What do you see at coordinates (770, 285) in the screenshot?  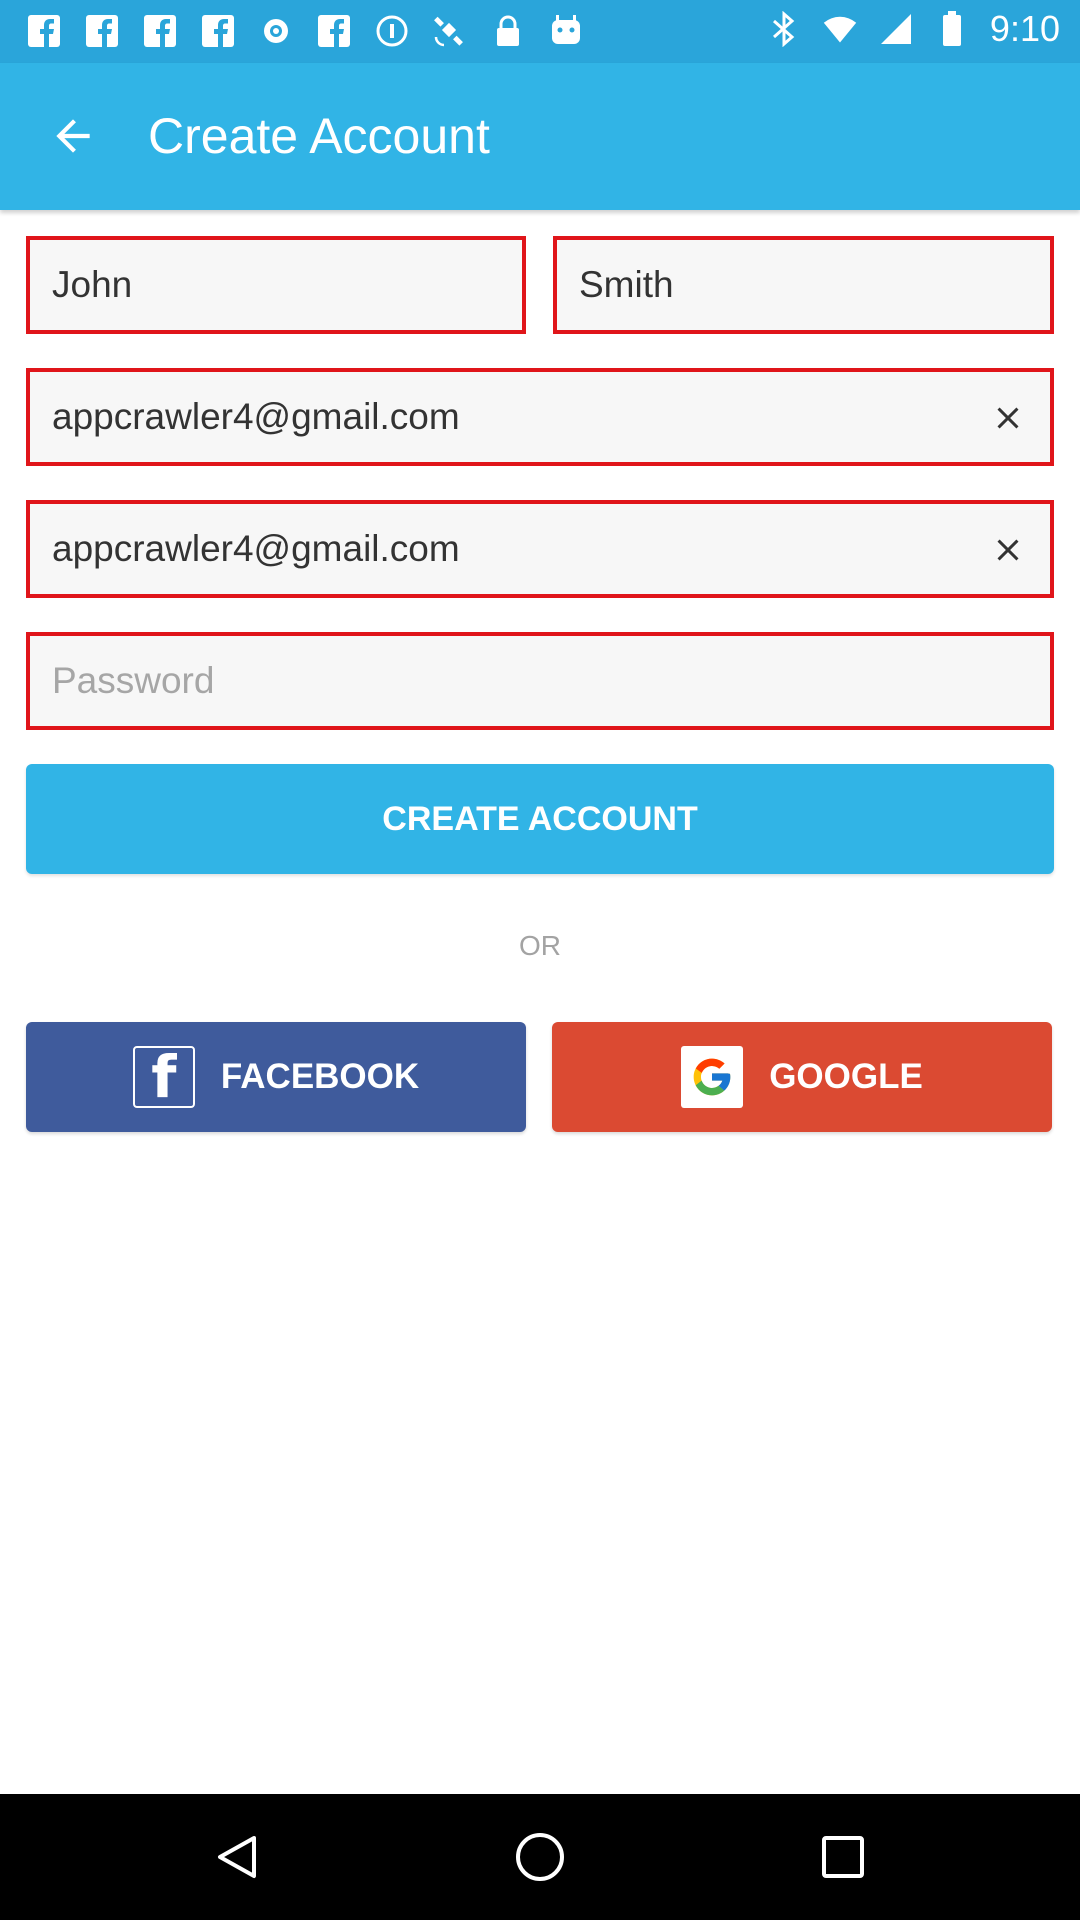 I see `last-name-input` at bounding box center [770, 285].